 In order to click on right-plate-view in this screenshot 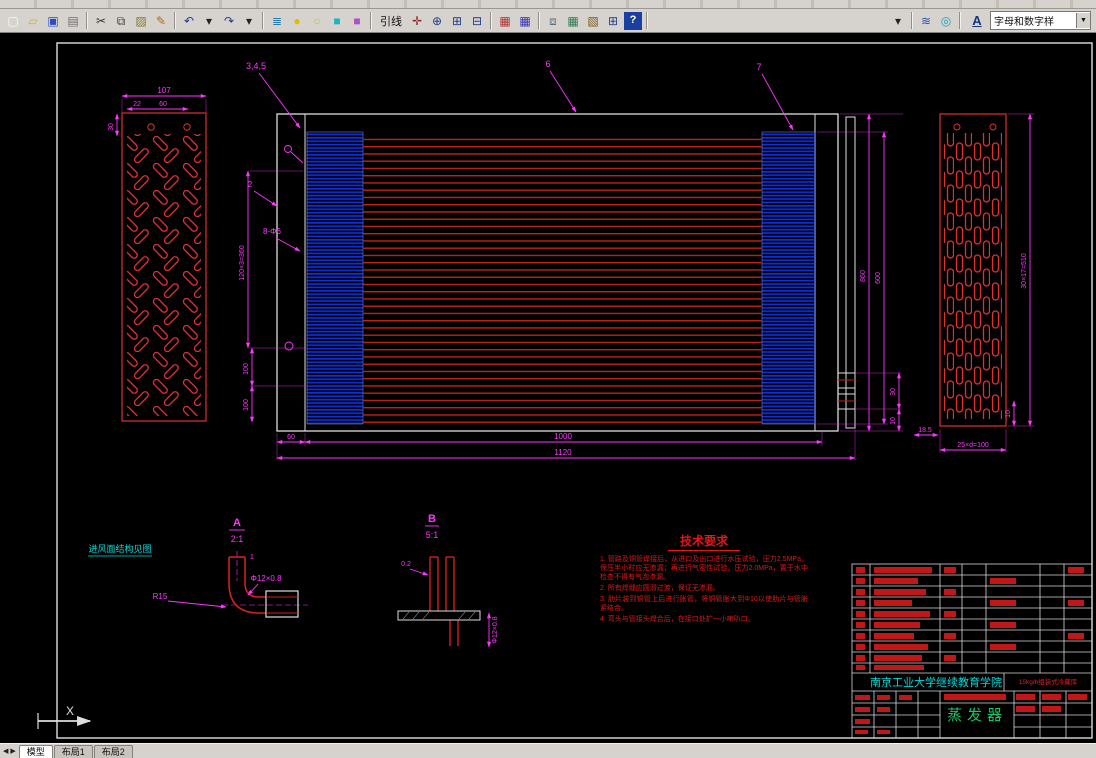, I will do `click(973, 270)`.